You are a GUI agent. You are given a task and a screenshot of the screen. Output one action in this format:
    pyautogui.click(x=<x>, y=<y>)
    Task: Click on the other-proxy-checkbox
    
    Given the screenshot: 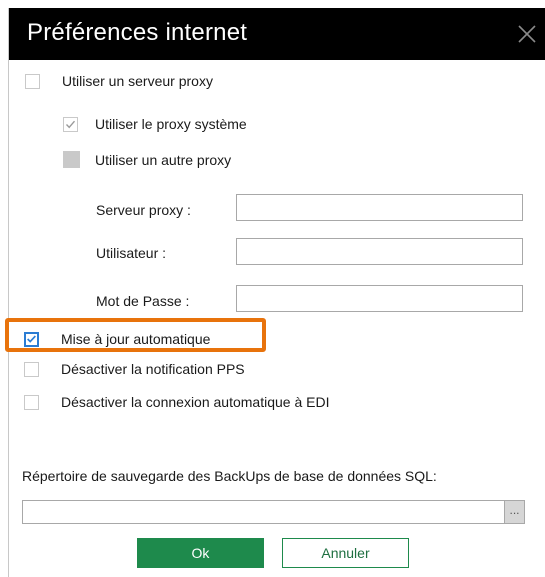 What is the action you would take?
    pyautogui.click(x=71, y=159)
    